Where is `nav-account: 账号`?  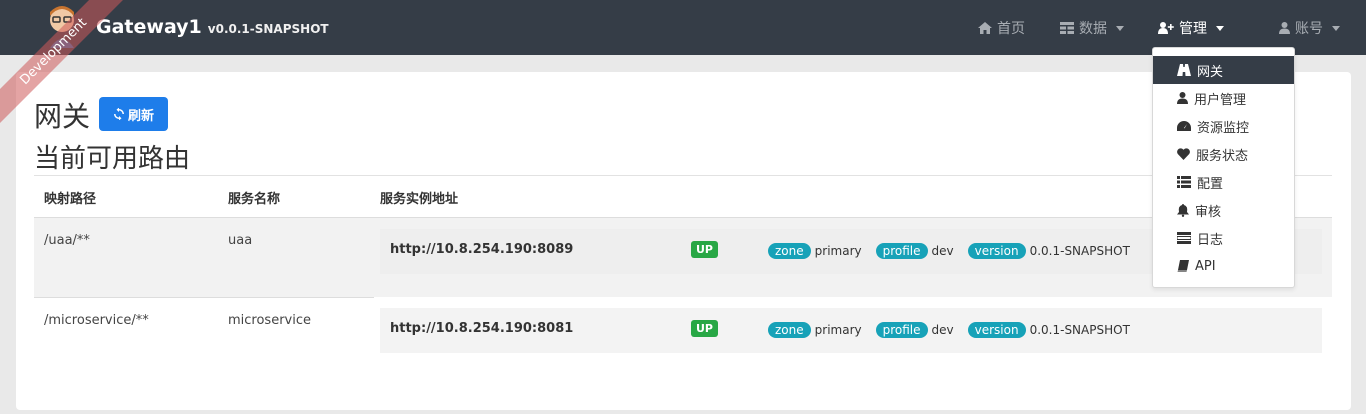
nav-account: 账号 is located at coordinates (1309, 28).